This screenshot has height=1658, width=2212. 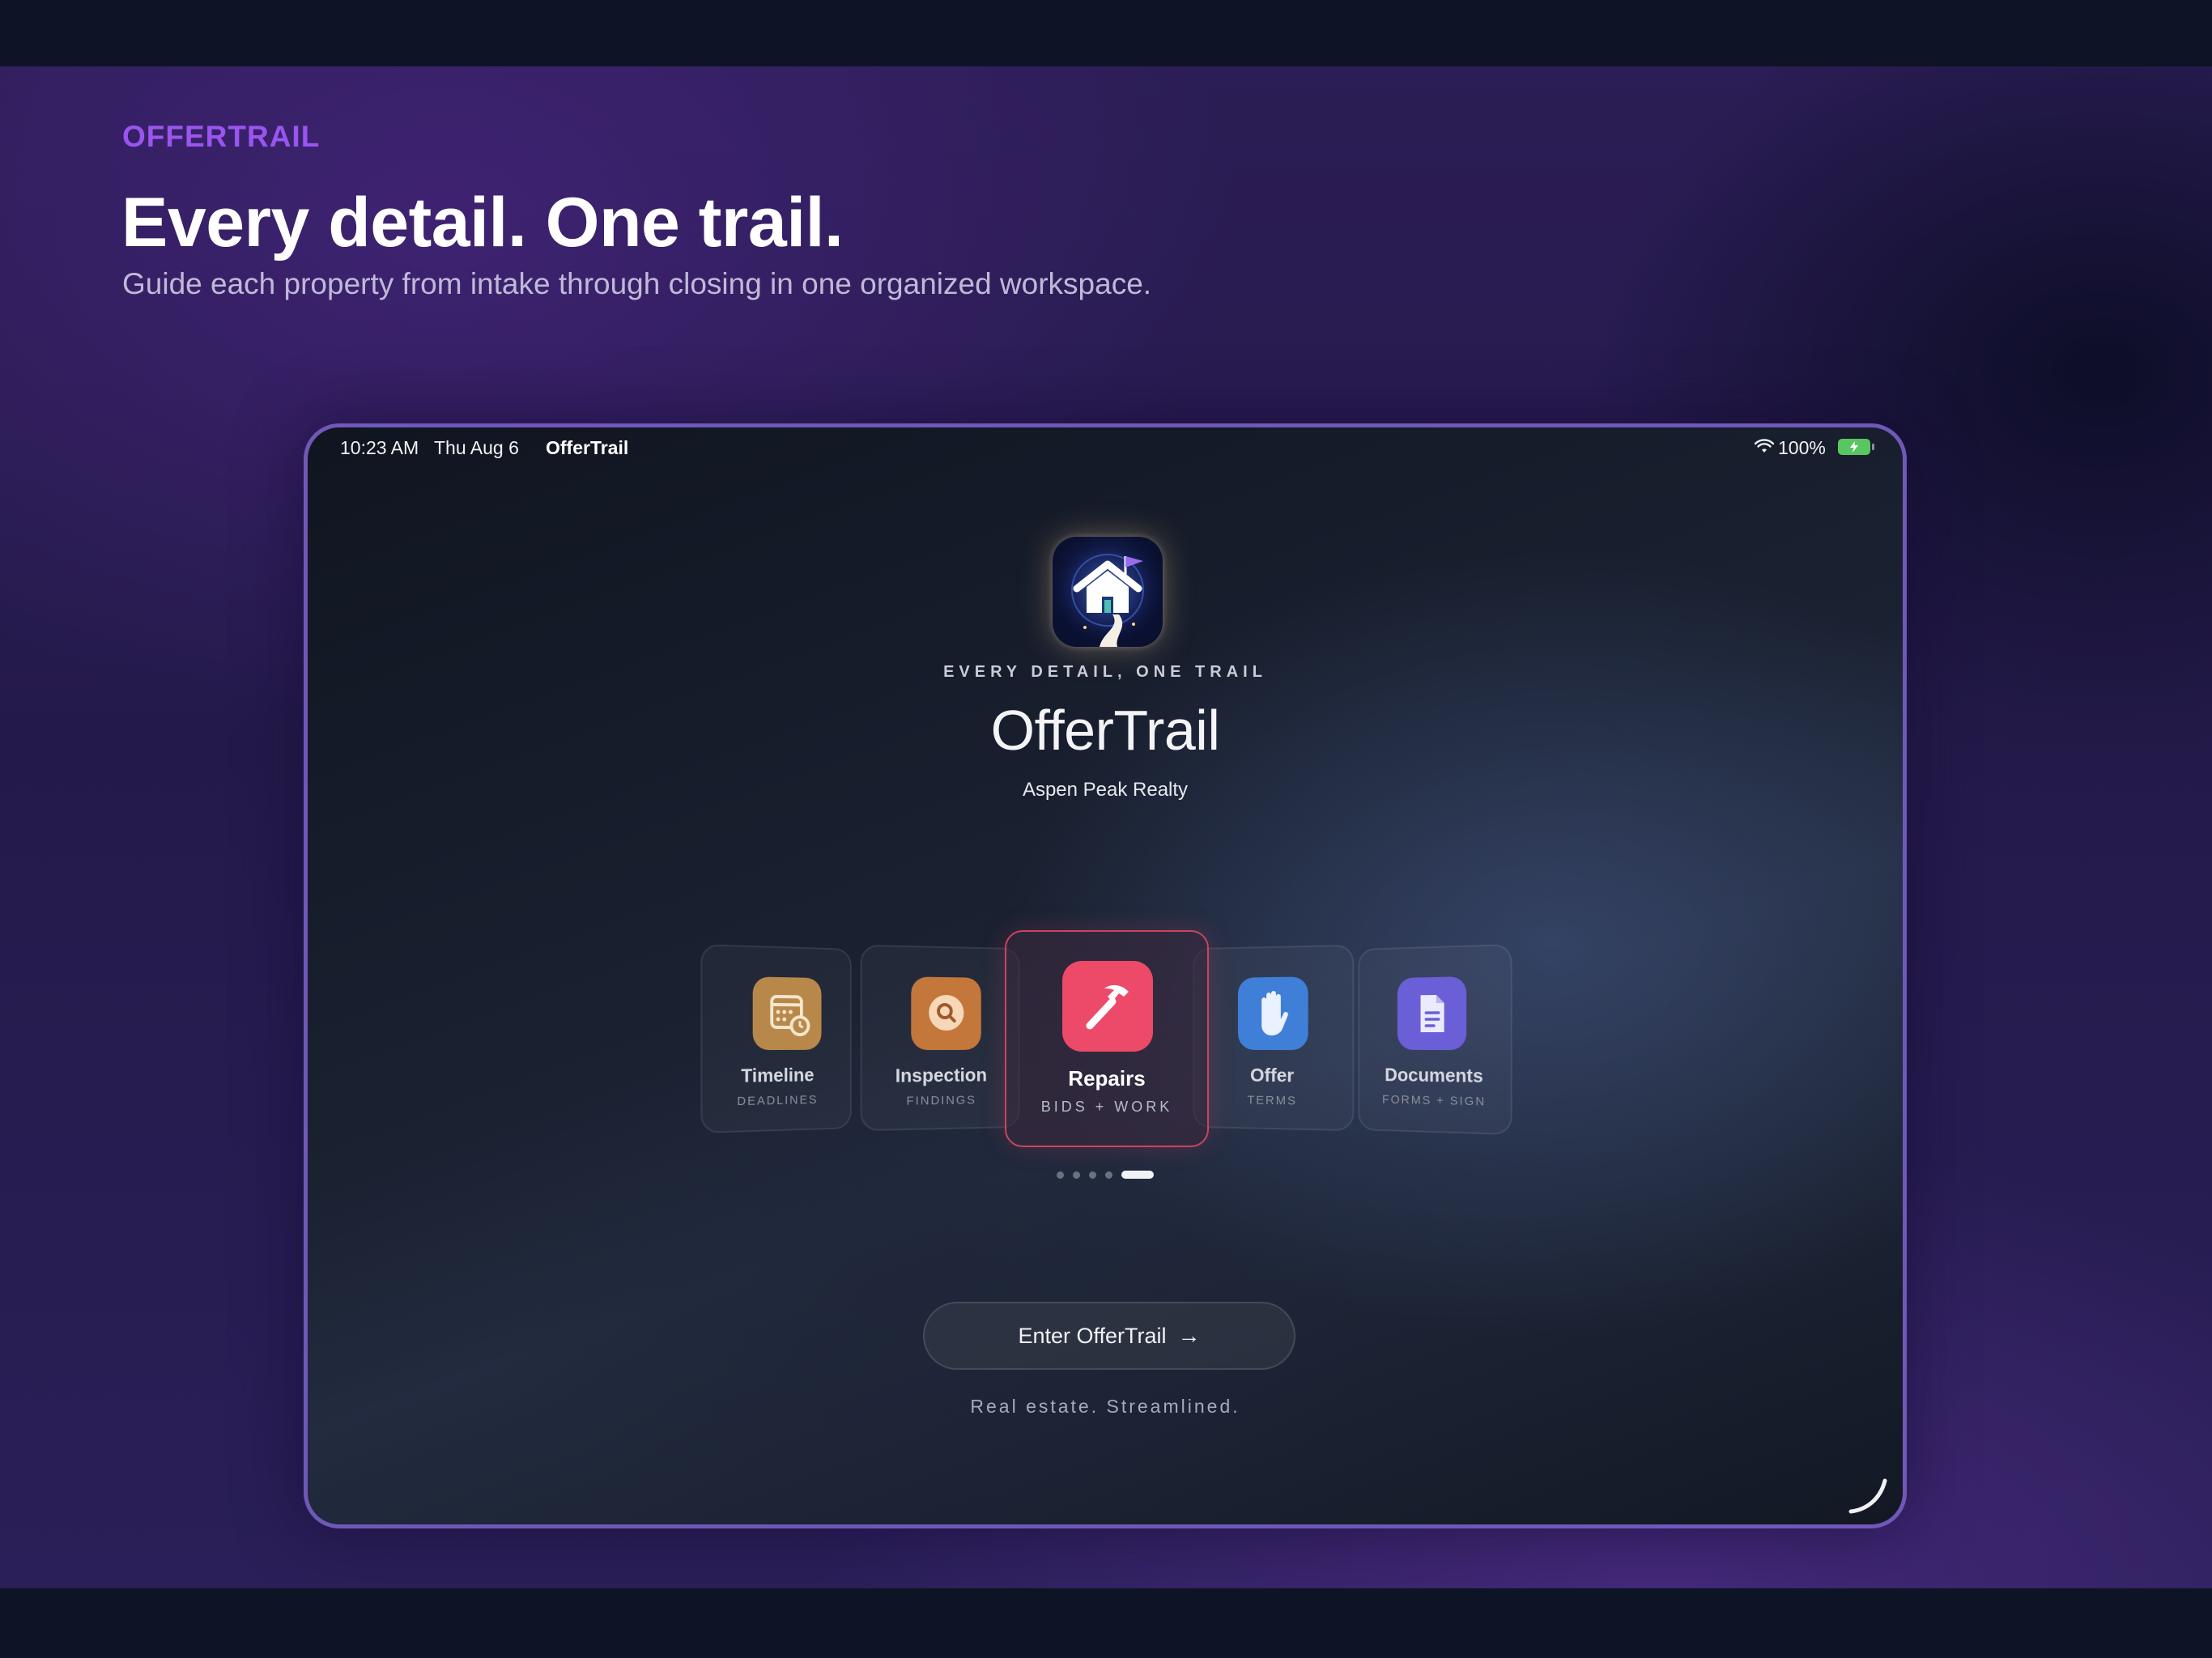 I want to click on card-sub-timeline: DEADLINES, so click(x=776, y=1100).